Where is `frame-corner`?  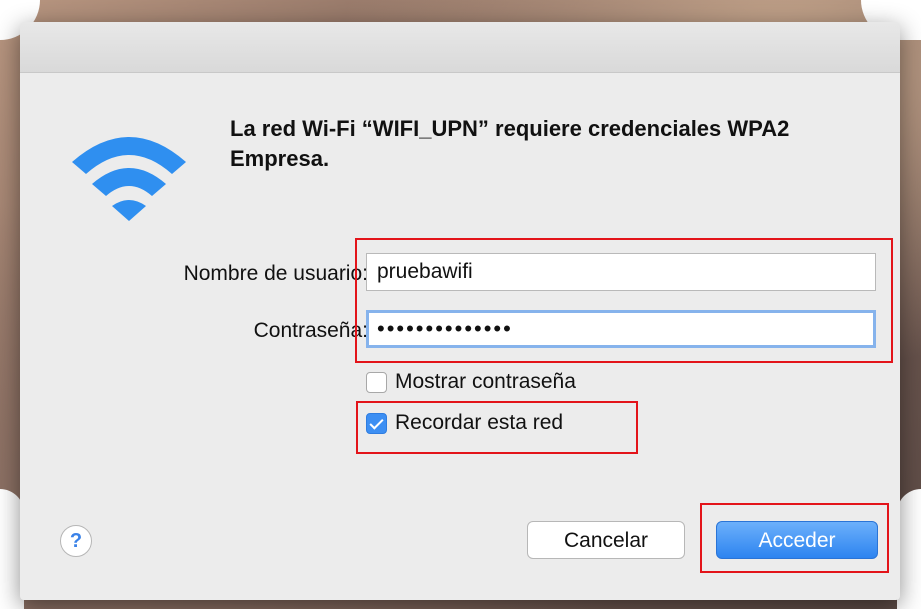
frame-corner is located at coordinates (909, 549).